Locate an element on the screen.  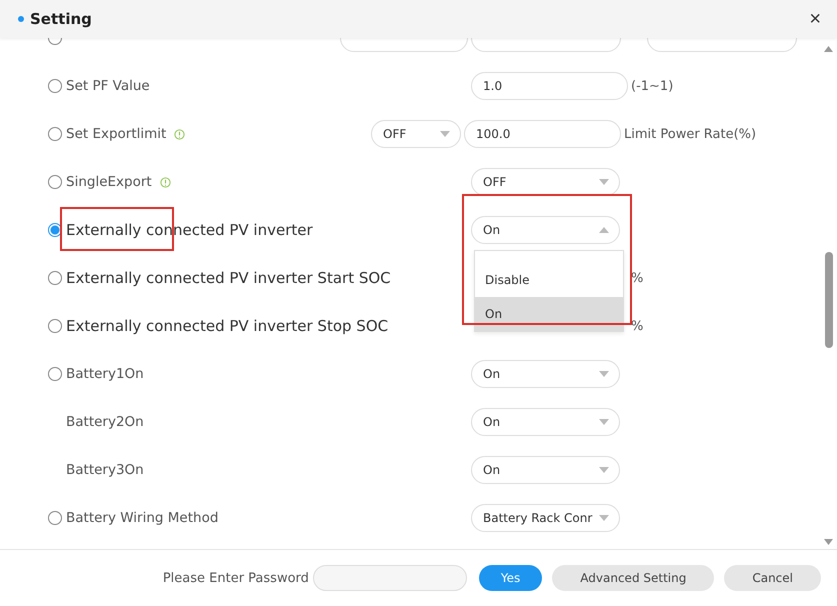
setting-label: SingleExport is located at coordinates (109, 182).